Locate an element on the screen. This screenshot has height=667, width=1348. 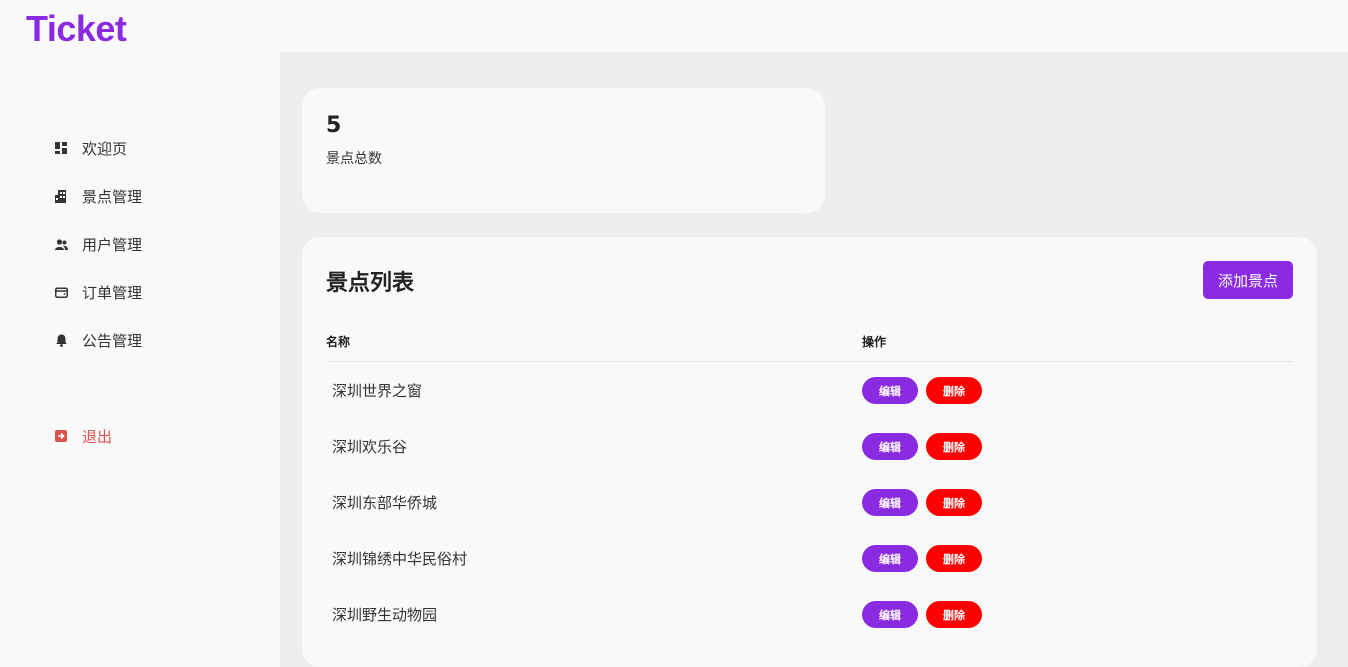
column-header-name: 名称 is located at coordinates (338, 342).